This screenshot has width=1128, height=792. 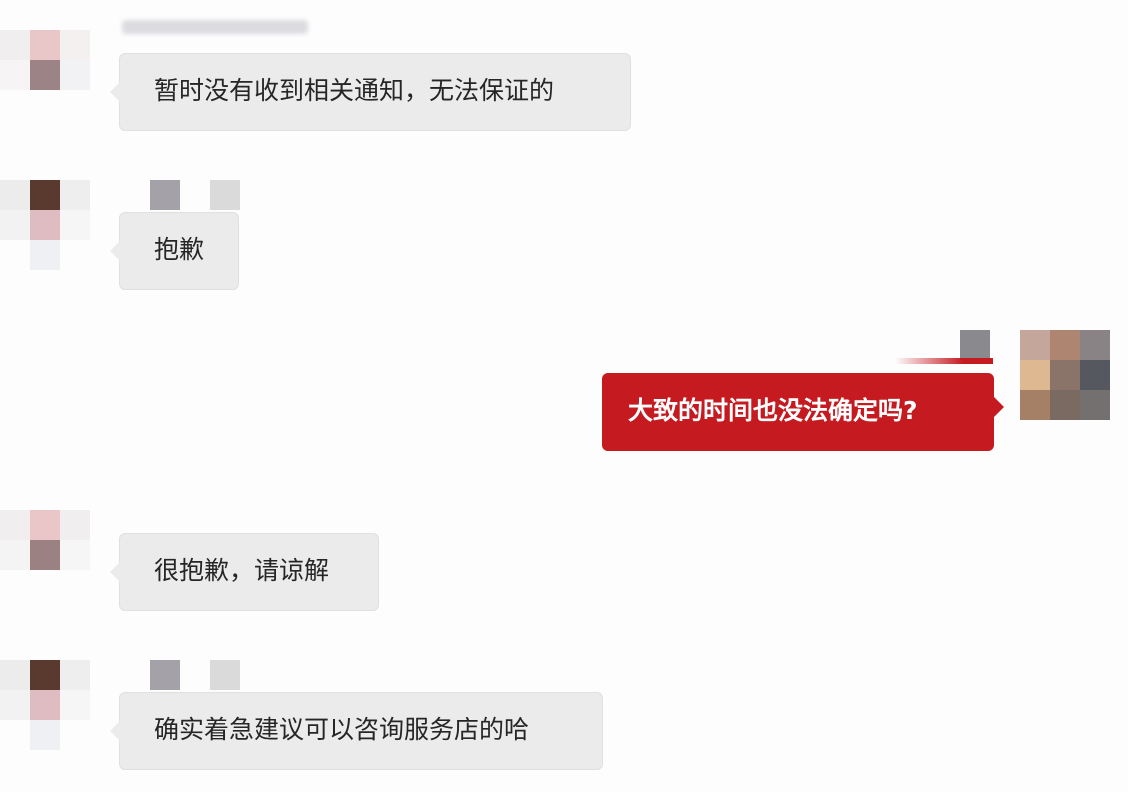 I want to click on message-text: 确实着急建议可以咨询服务店的哈, so click(x=342, y=729).